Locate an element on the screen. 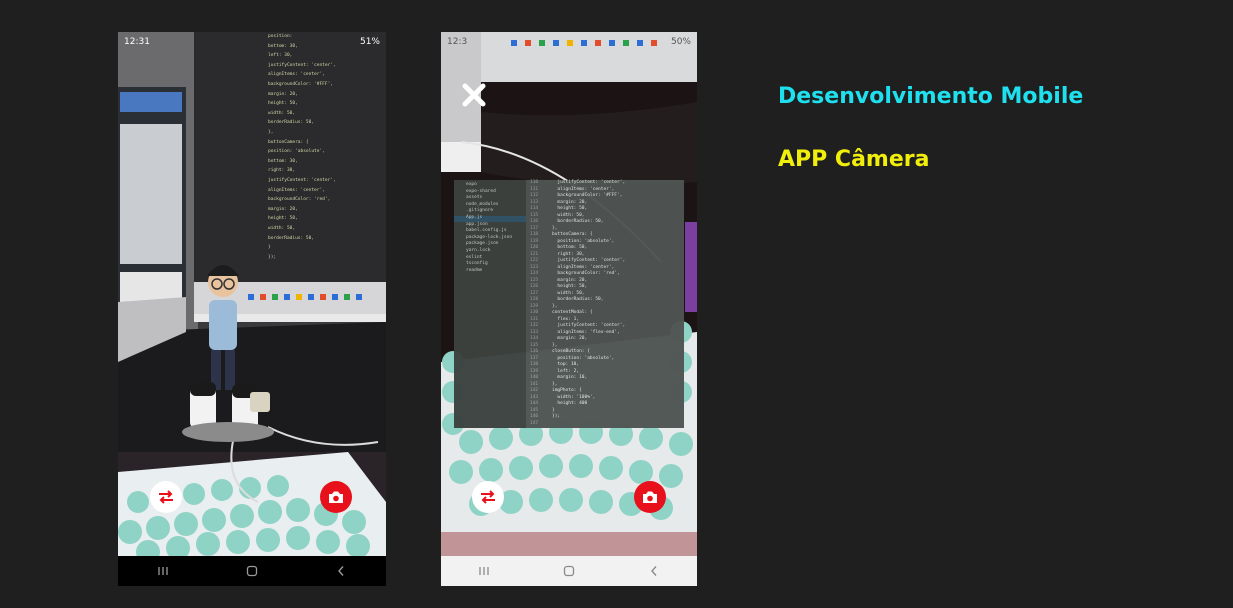 The image size is (1233, 608). code-line: 133 is located at coordinates (534, 332).